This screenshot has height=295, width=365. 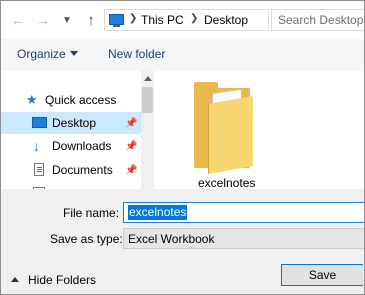 I want to click on hide-folders-label: Hide Folders, so click(x=62, y=280).